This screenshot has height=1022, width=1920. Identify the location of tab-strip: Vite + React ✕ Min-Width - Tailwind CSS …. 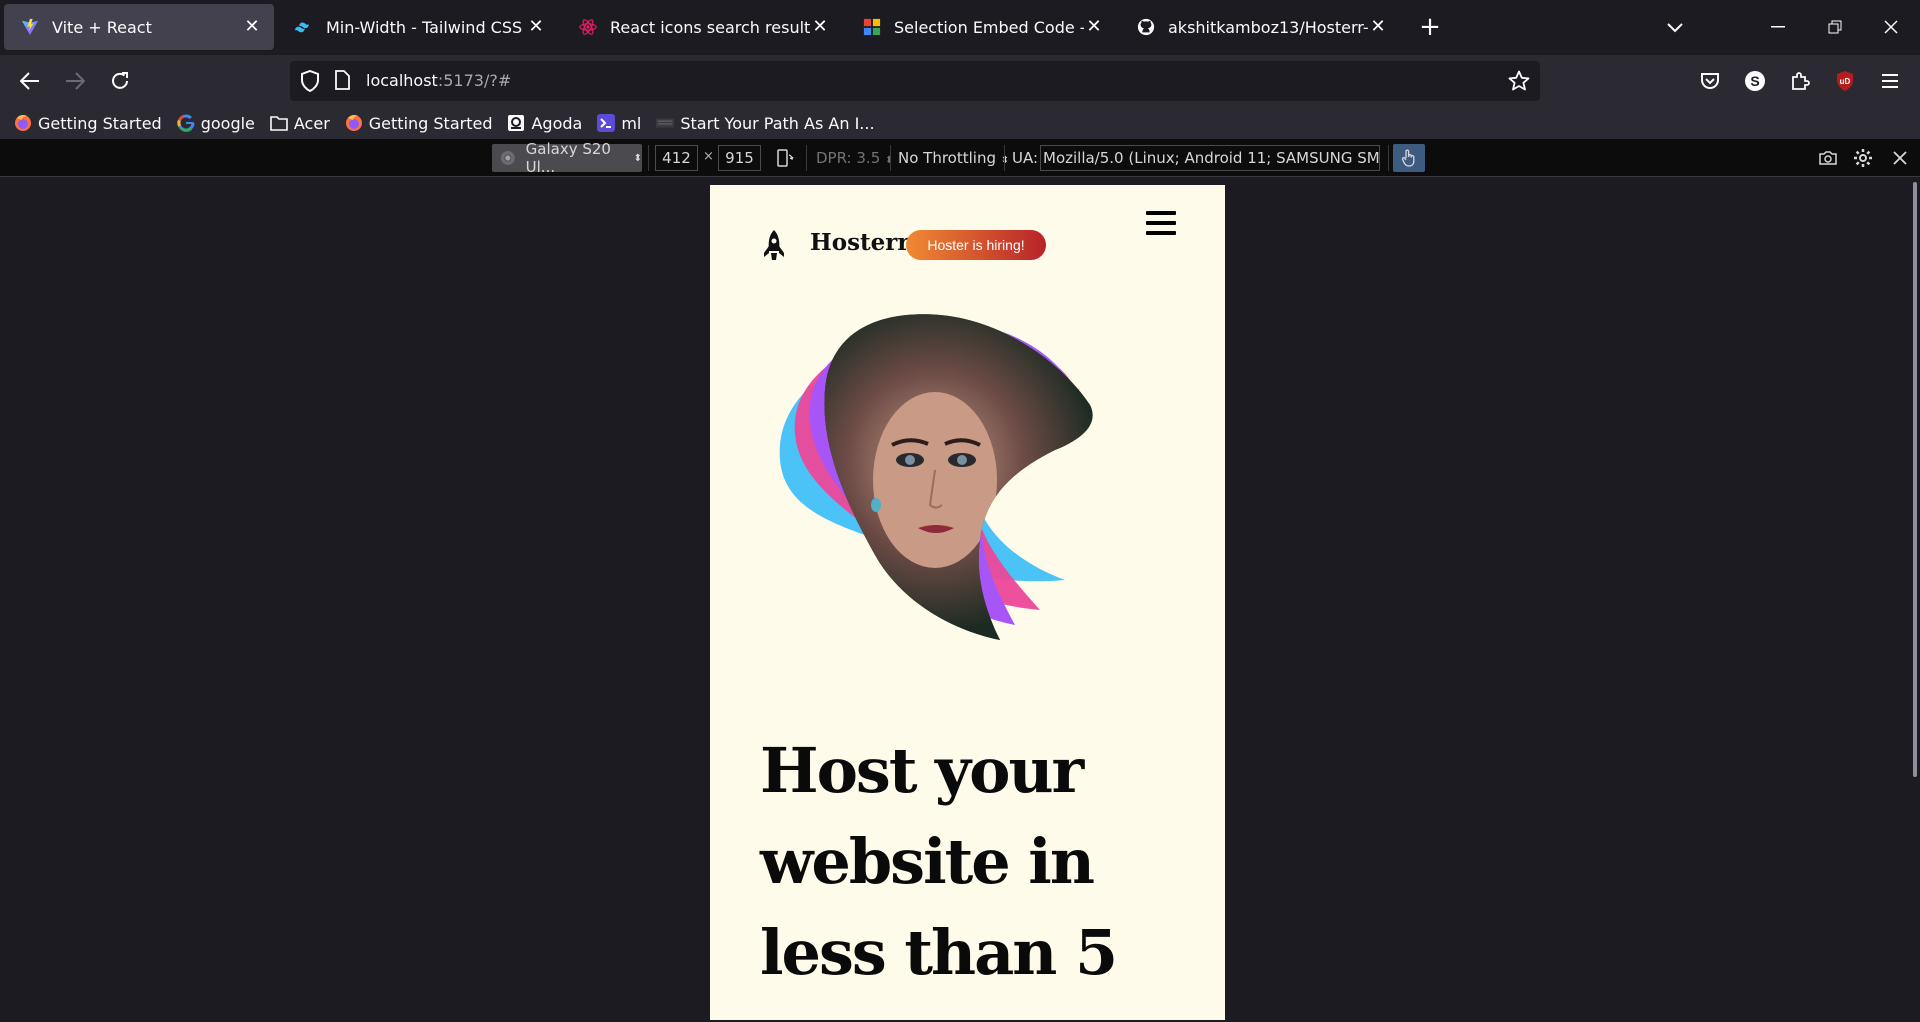
(960, 27).